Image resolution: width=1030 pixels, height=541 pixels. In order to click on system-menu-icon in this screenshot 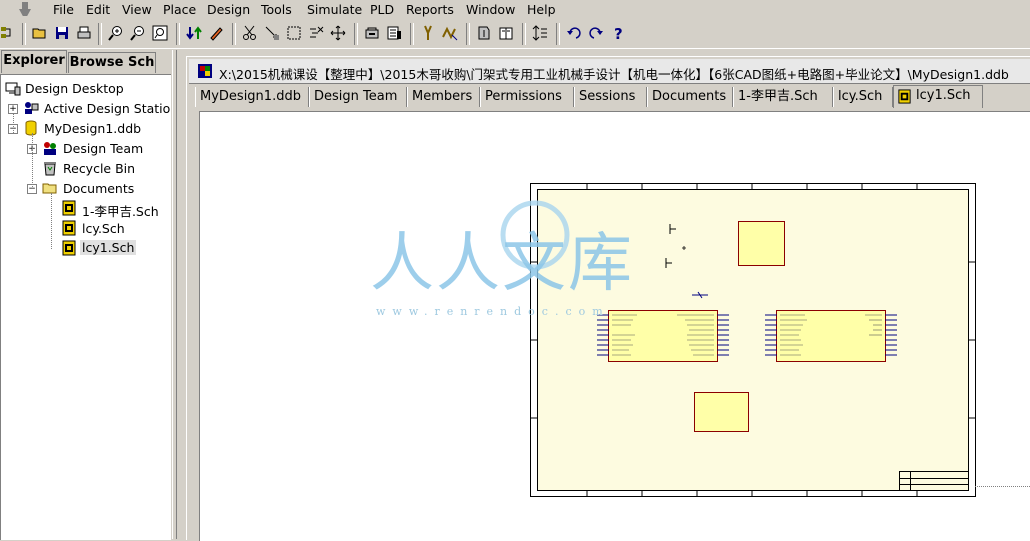, I will do `click(25, 9)`.